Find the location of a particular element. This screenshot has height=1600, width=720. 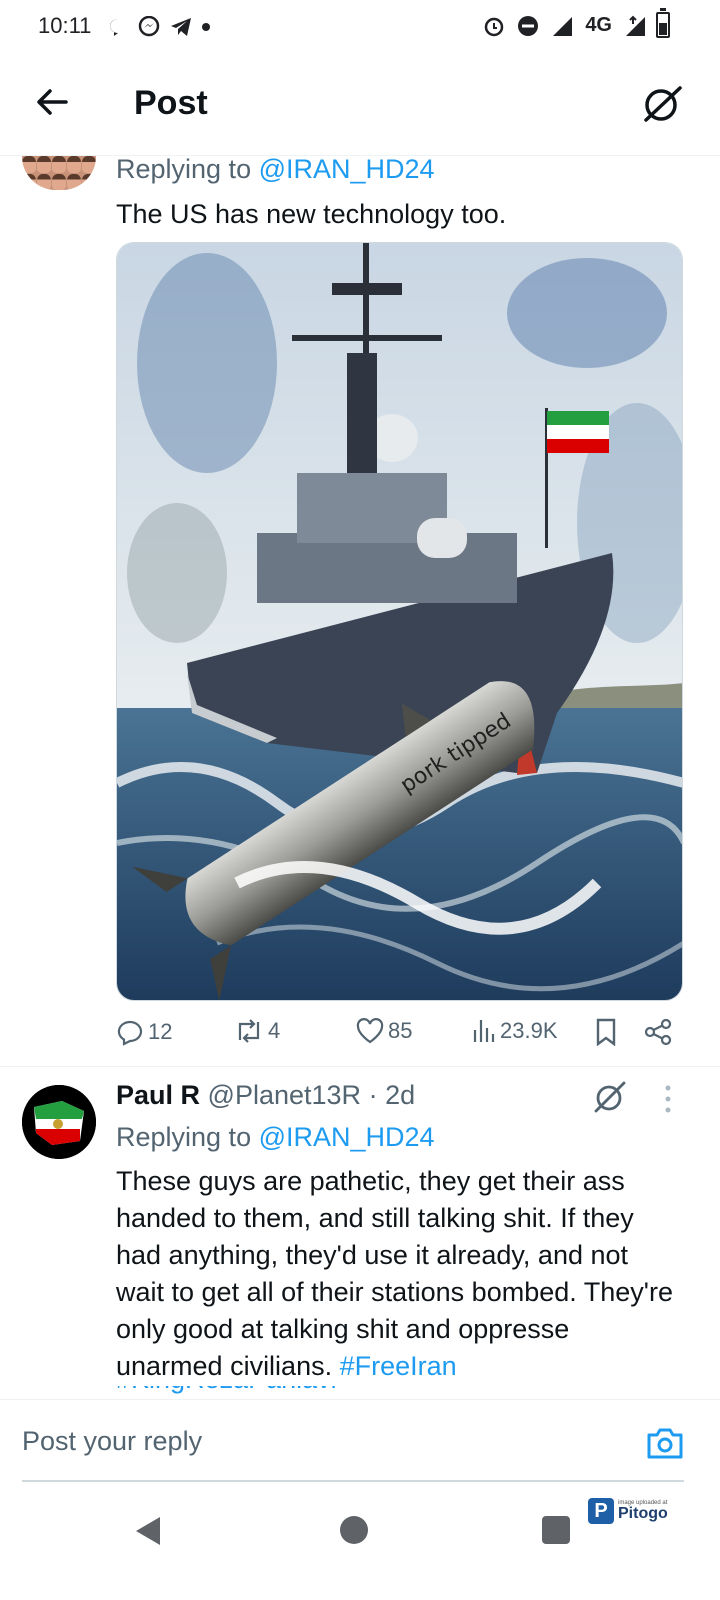

messenger-icon is located at coordinates (149, 26).